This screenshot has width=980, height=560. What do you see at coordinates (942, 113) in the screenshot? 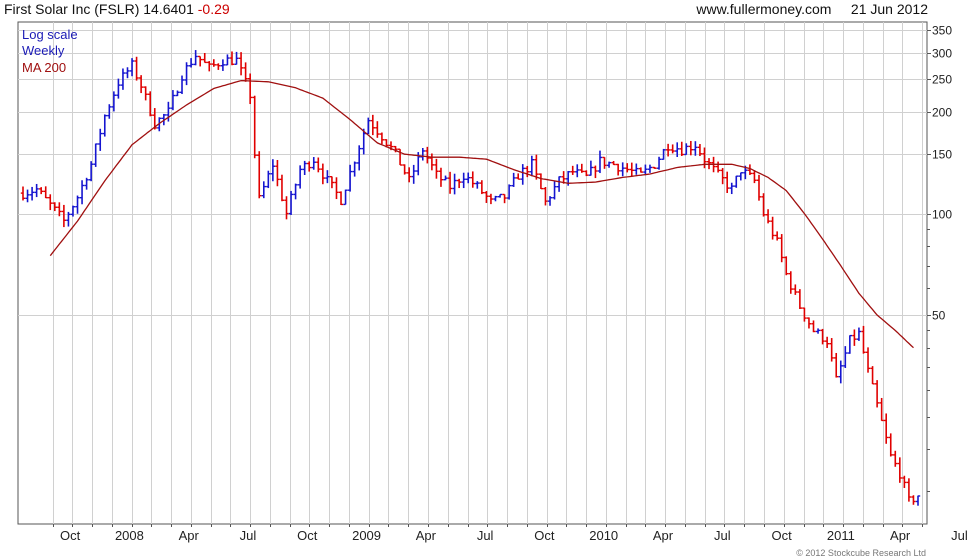
I see `y-tick-label: 200` at bounding box center [942, 113].